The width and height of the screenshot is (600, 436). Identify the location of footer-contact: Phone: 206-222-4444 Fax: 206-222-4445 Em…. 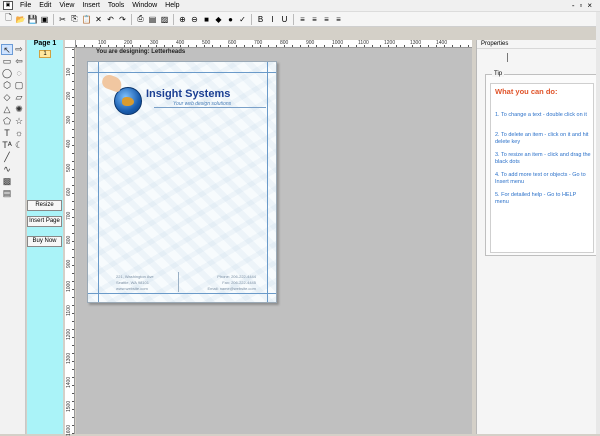
(226, 283).